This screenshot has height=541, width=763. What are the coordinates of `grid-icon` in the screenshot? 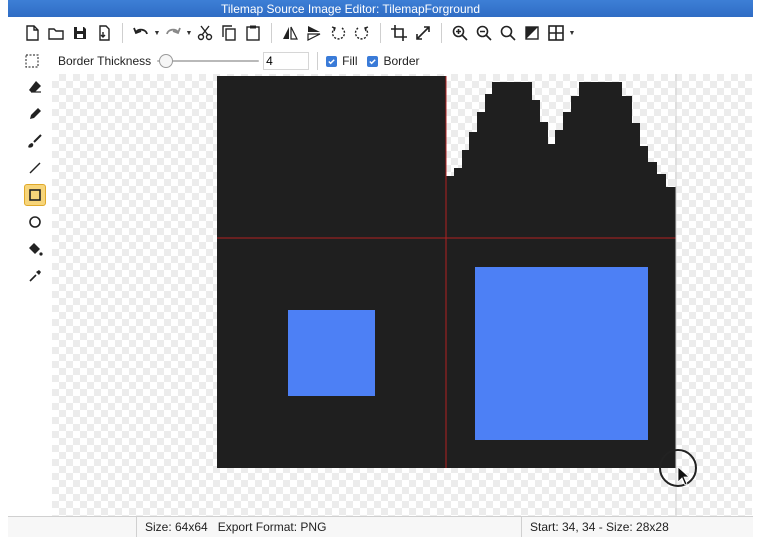 It's located at (556, 33).